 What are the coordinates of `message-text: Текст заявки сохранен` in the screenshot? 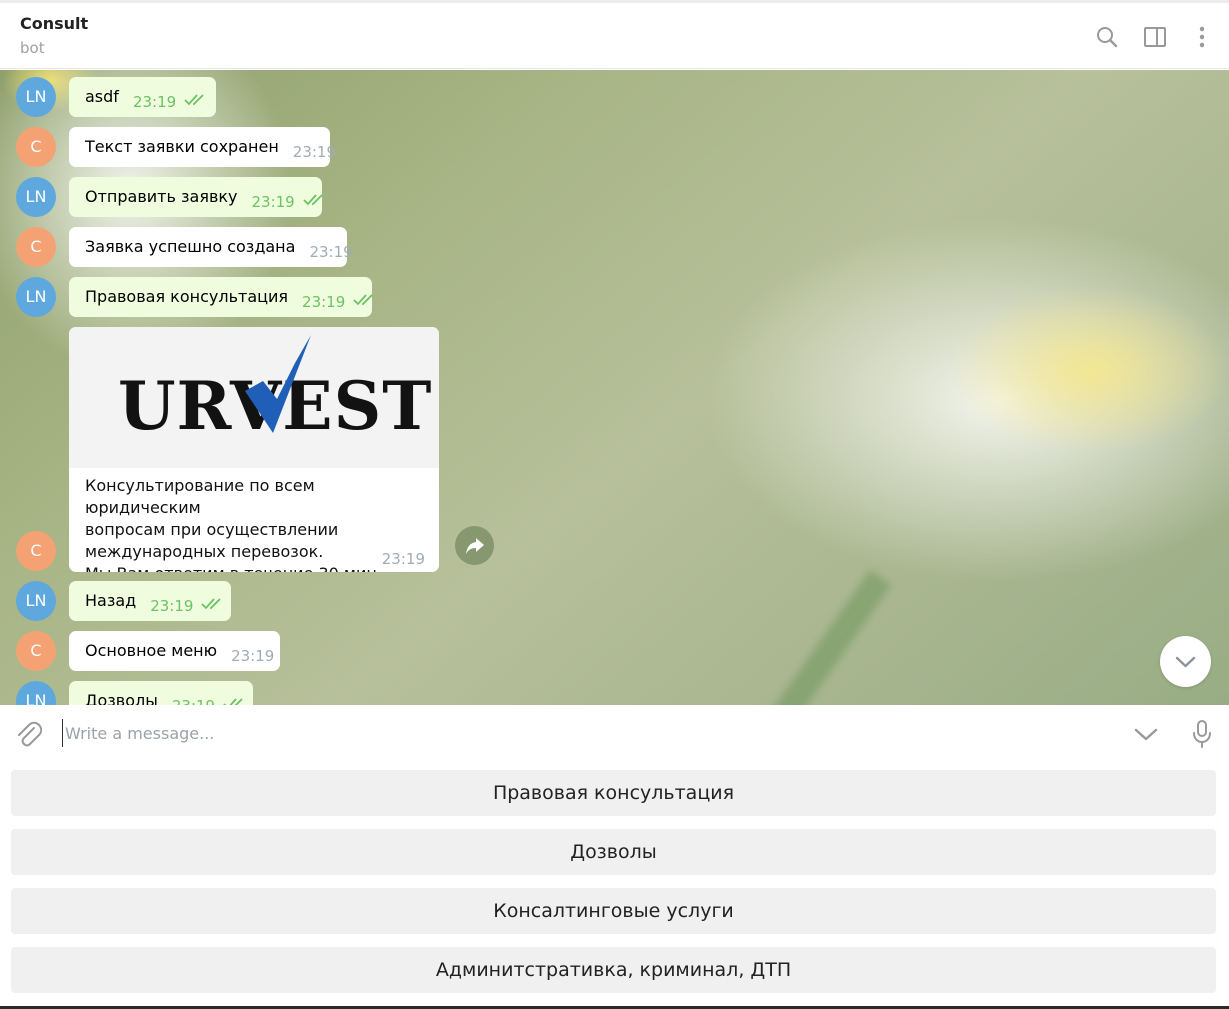 It's located at (182, 146).